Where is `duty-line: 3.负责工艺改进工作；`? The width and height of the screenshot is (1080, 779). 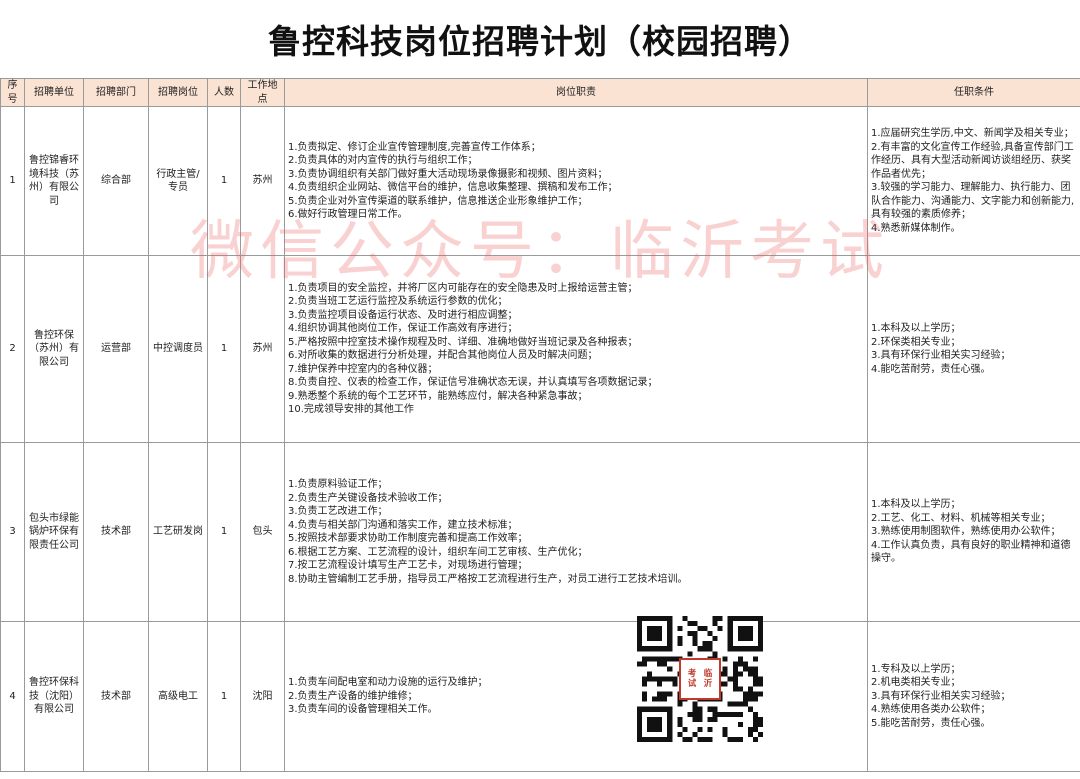
duty-line: 3.负责工艺改进工作； is located at coordinates (338, 511).